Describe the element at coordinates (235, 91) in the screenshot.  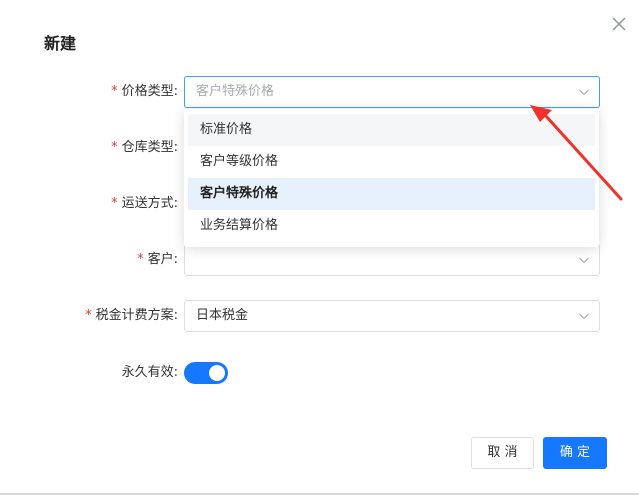
I see `price-type-placeholder: 客户特殊价格` at that location.